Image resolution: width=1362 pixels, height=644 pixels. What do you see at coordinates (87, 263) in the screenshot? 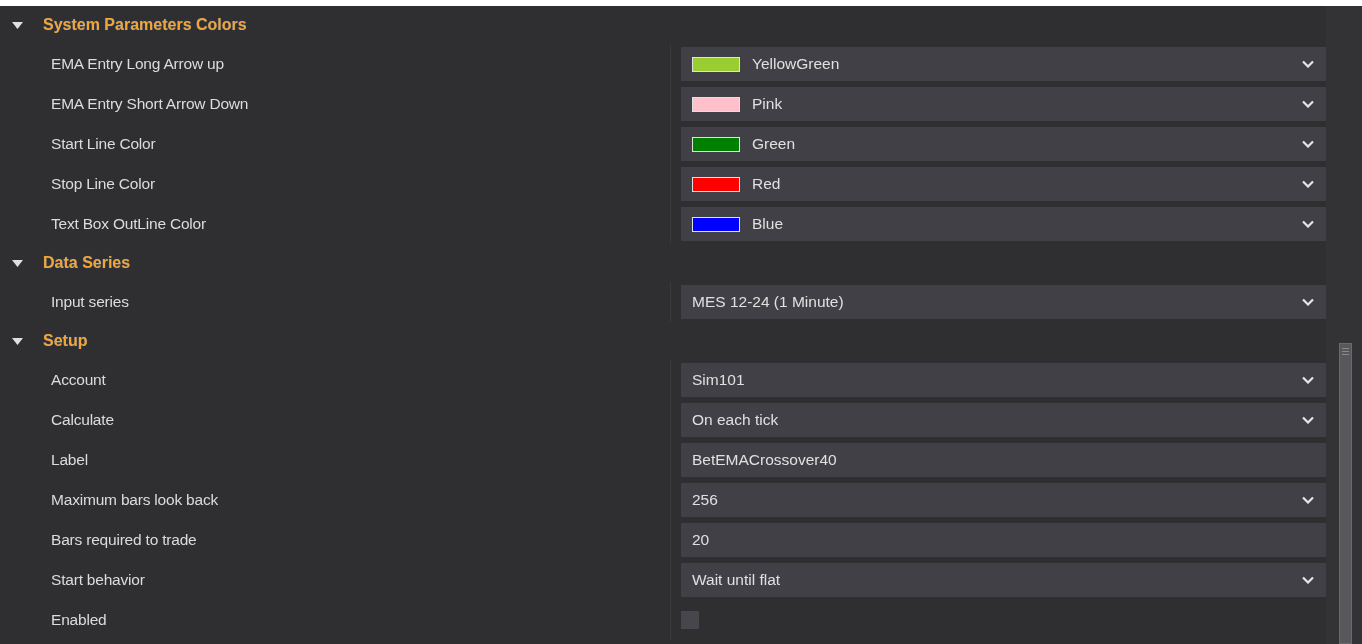
I see `category-title: Data Series` at bounding box center [87, 263].